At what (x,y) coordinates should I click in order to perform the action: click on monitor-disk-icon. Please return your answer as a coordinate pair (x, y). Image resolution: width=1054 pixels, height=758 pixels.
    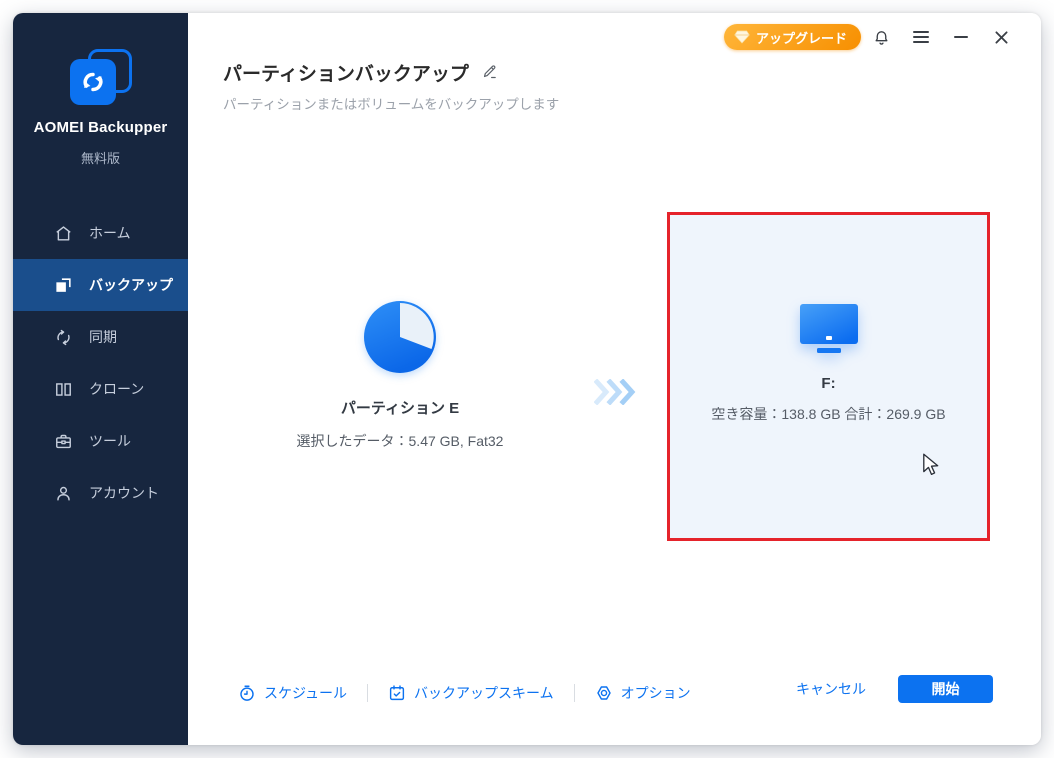
    Looking at the image, I should click on (828, 328).